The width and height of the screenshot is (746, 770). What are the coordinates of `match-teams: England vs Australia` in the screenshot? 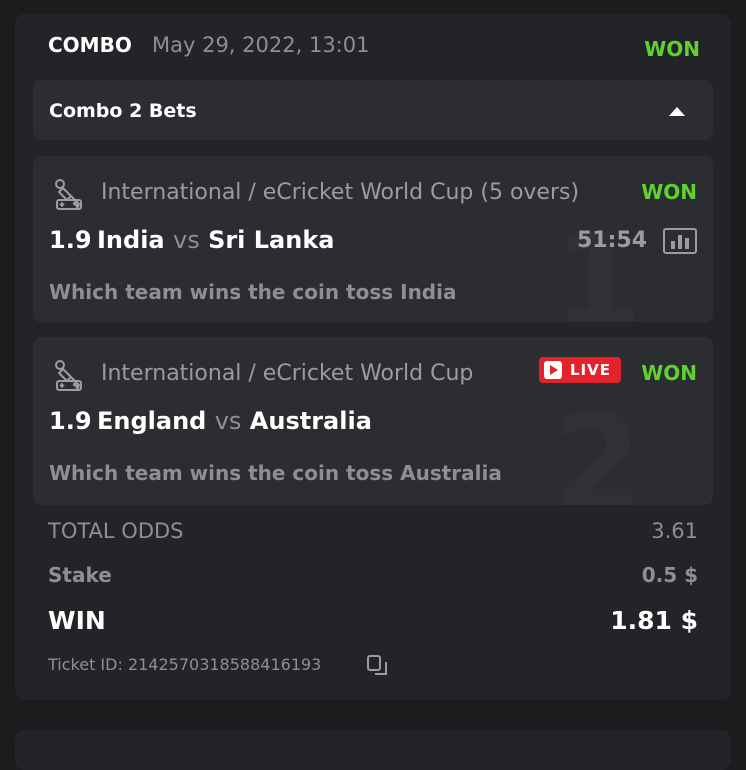 It's located at (234, 421).